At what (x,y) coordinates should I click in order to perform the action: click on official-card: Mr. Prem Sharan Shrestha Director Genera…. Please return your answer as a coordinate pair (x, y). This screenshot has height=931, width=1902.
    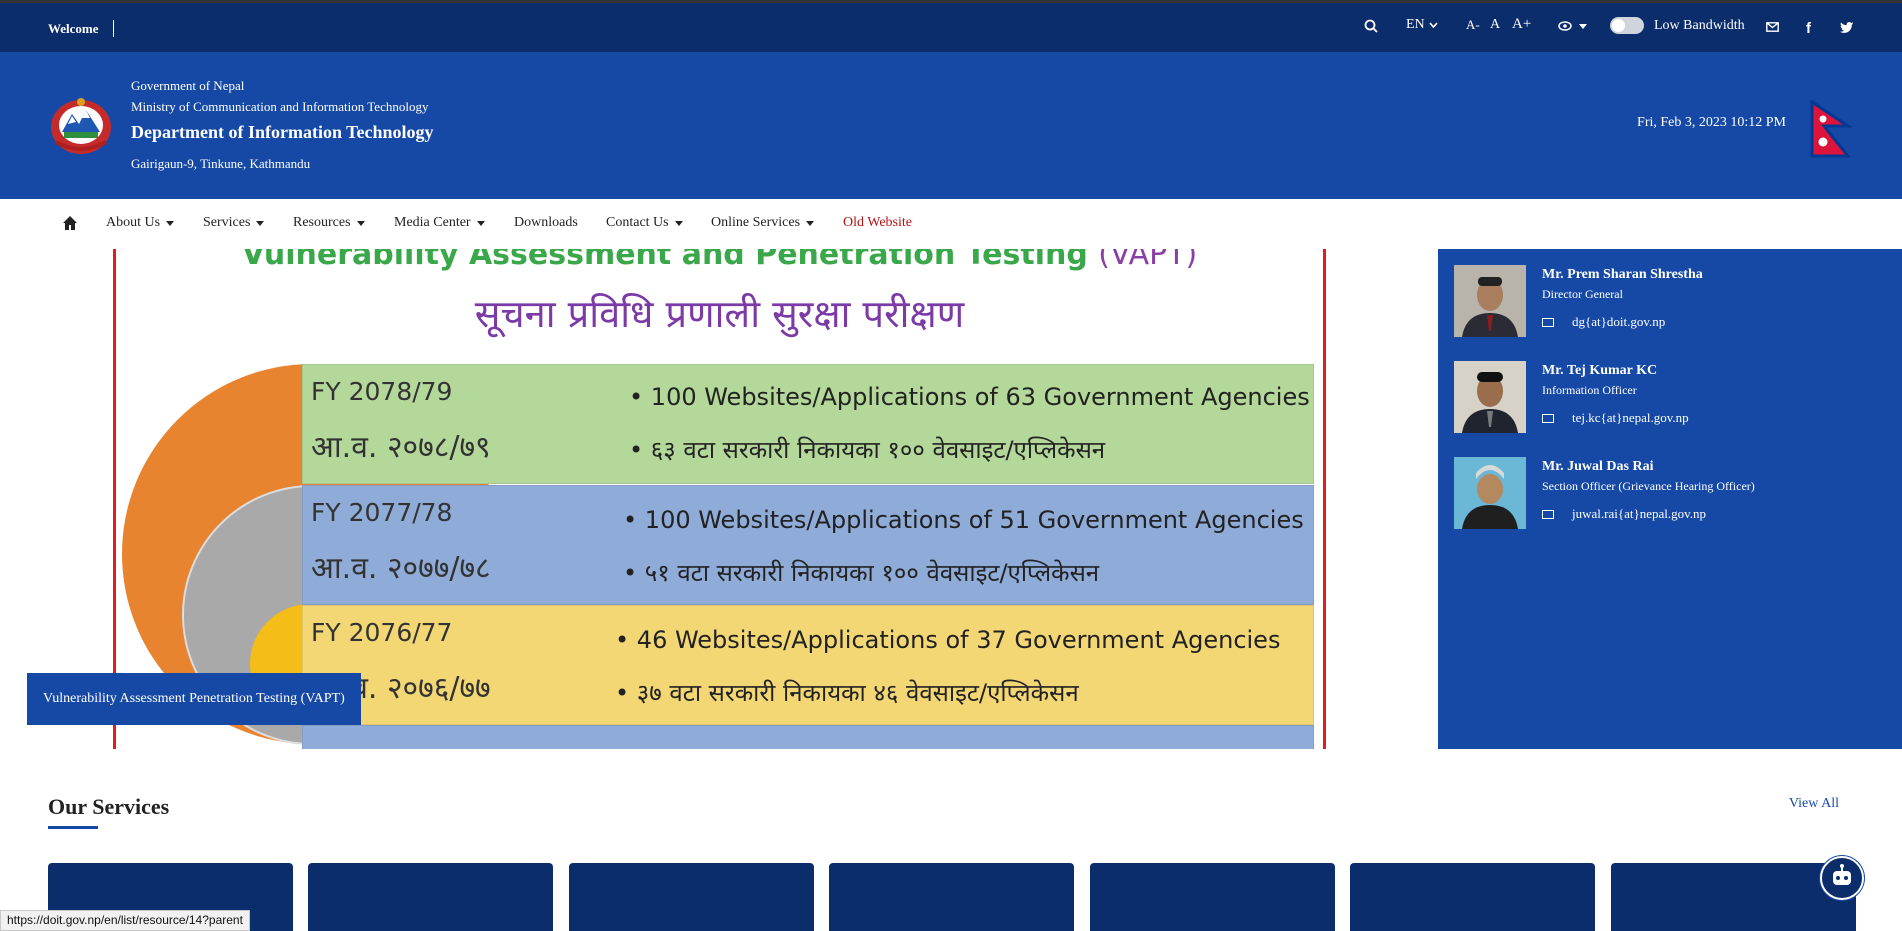
    Looking at the image, I should click on (1674, 301).